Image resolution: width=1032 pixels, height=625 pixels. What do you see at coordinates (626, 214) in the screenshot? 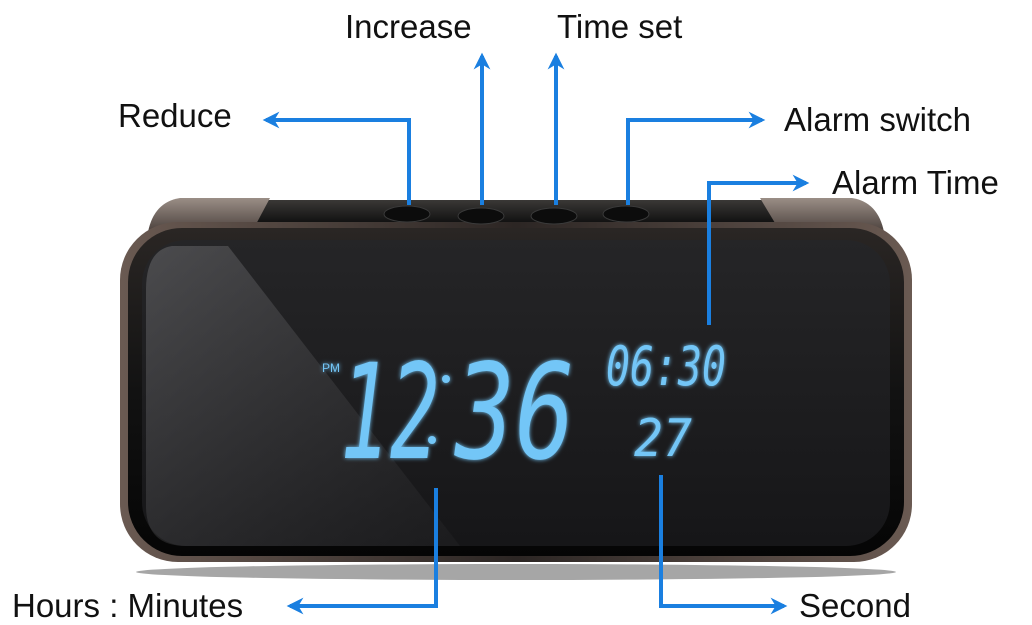
I see `alarm-switch-button` at bounding box center [626, 214].